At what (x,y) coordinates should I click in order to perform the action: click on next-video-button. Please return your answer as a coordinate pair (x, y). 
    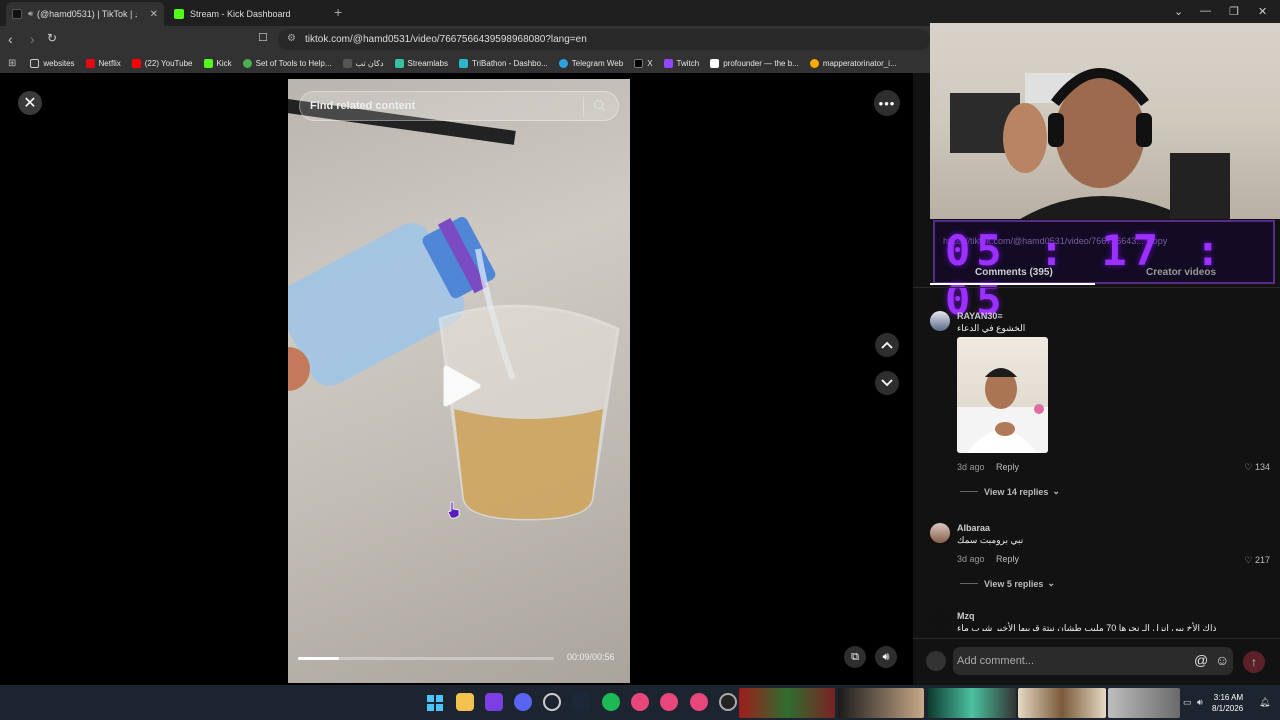
    Looking at the image, I should click on (887, 383).